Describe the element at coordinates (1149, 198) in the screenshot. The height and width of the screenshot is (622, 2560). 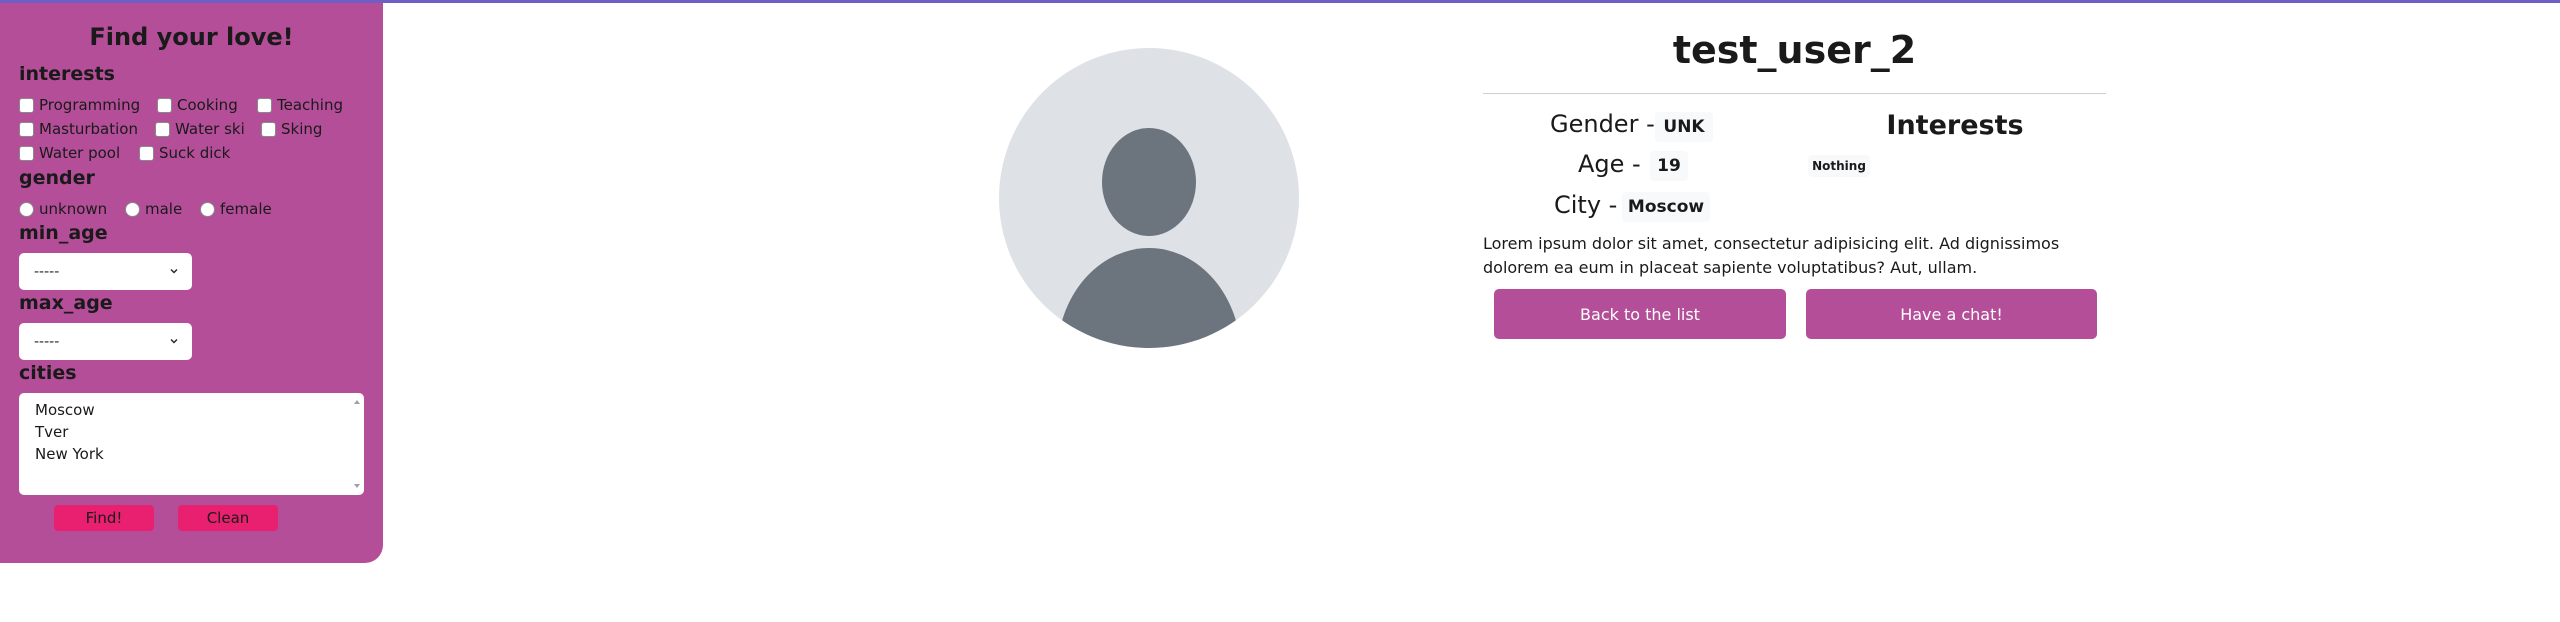
I see `avatar-placeholder-icon` at that location.